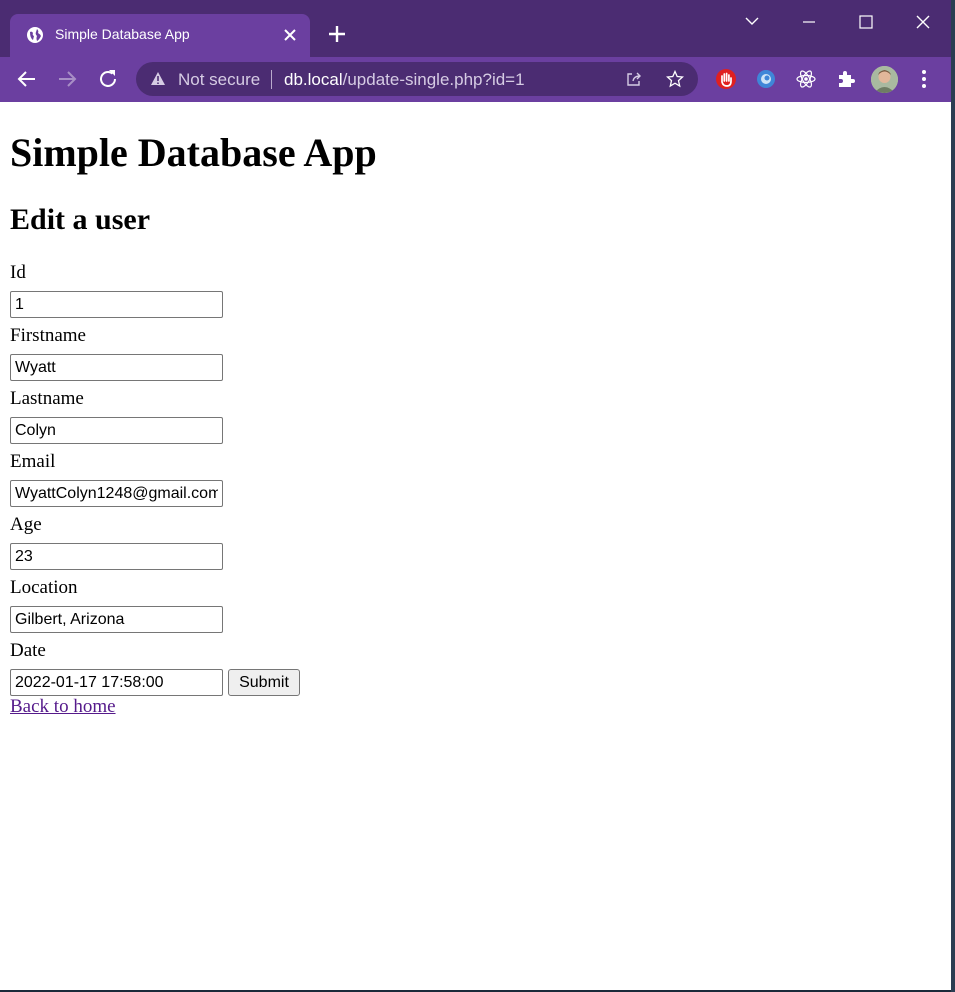 This screenshot has width=955, height=992. Describe the element at coordinates (264, 682) in the screenshot. I see `submit-button: Submit` at that location.